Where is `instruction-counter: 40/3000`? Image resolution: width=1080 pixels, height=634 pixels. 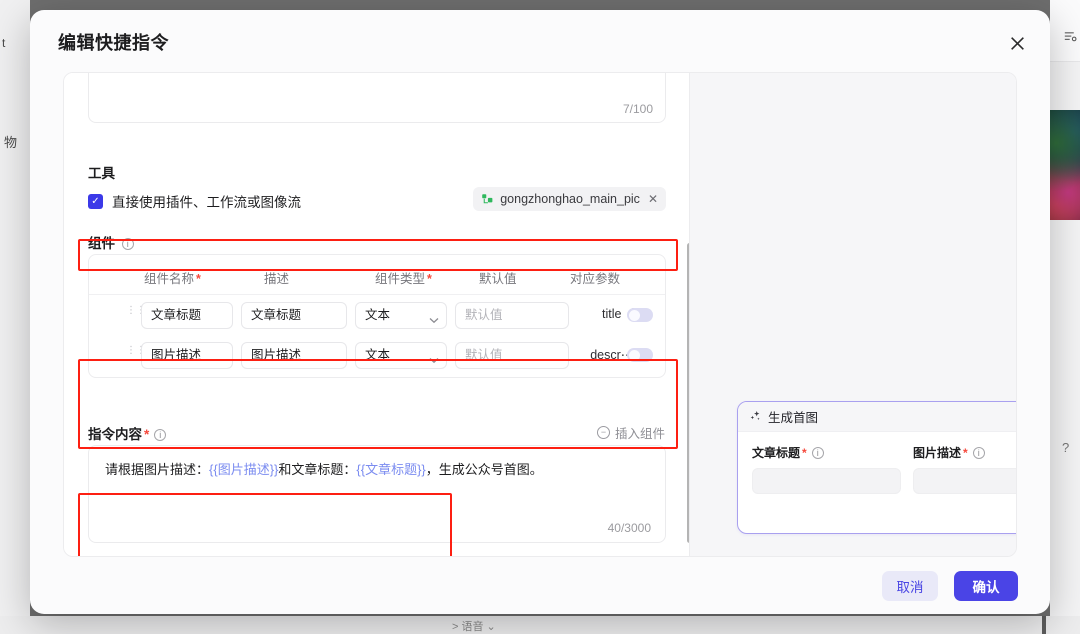
instruction-counter: 40/3000 is located at coordinates (629, 528).